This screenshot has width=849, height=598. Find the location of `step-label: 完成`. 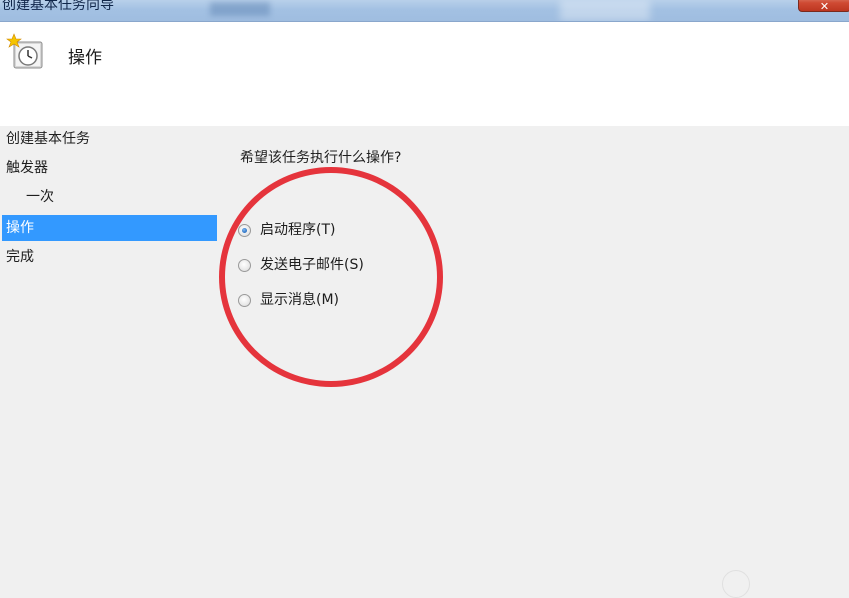

step-label: 完成 is located at coordinates (20, 257).